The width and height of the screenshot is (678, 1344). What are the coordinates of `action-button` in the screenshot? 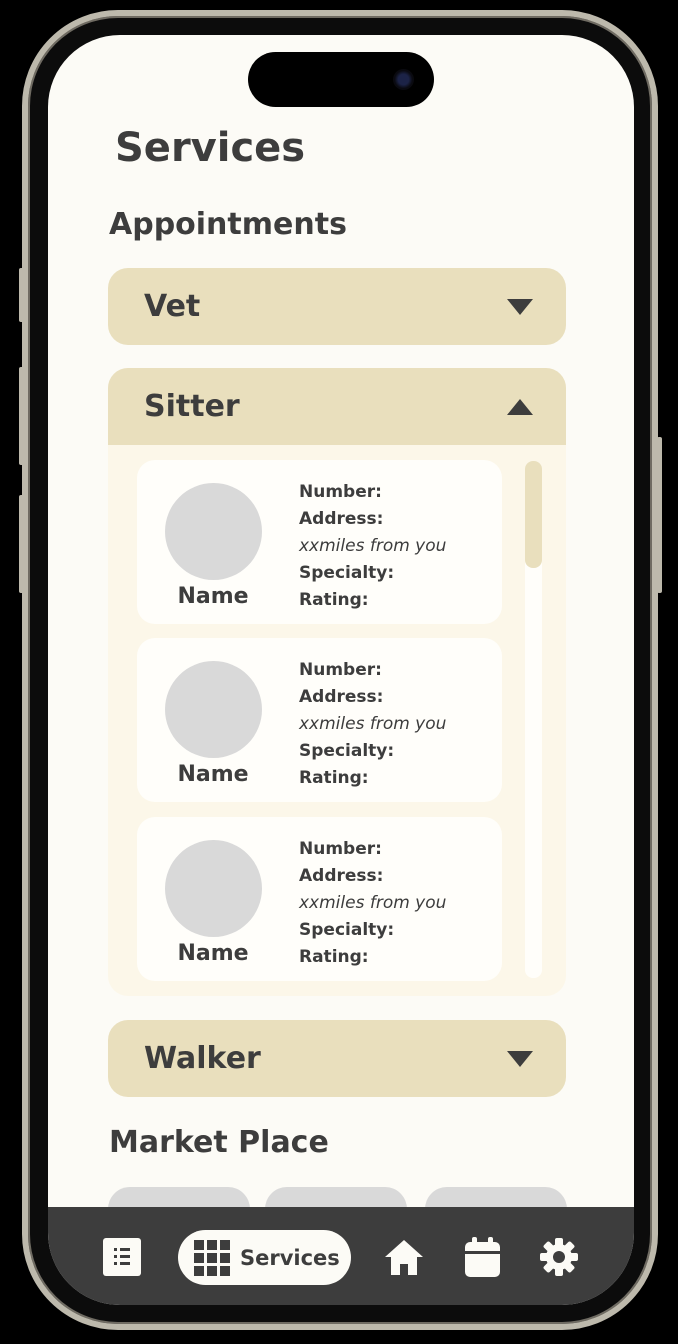 It's located at (21, 295).